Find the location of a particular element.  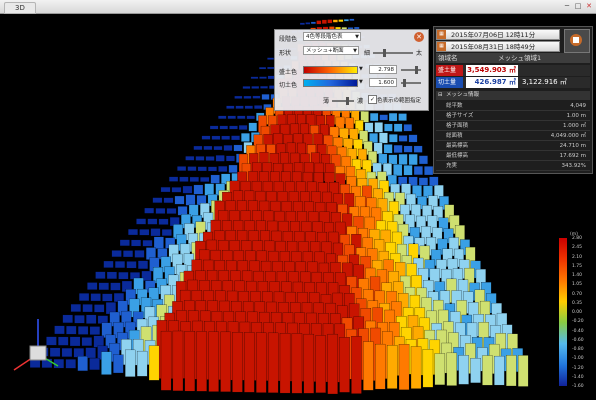

mesh-info-value: 343.92% is located at coordinates (573, 166).